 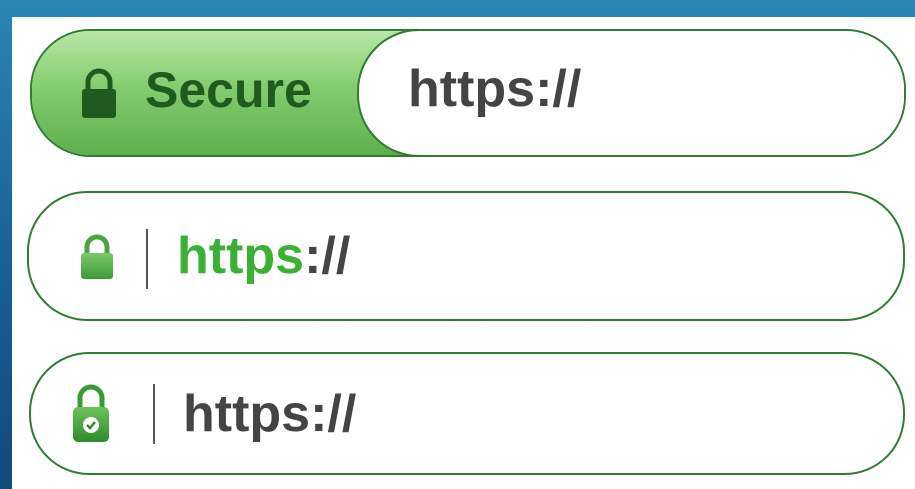 What do you see at coordinates (241, 256) in the screenshot?
I see `url-scheme: https` at bounding box center [241, 256].